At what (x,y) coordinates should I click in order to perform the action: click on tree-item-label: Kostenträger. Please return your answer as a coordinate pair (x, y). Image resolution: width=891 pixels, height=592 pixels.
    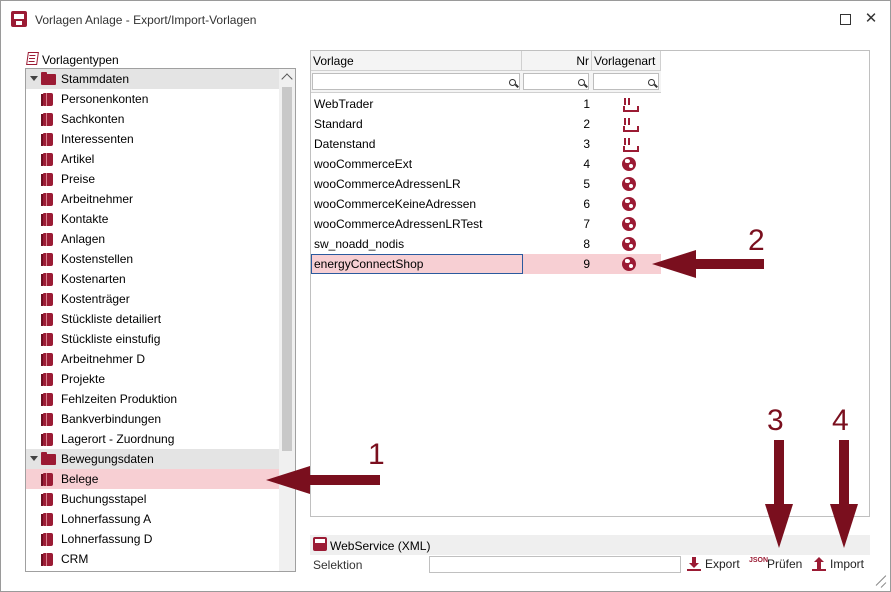
    Looking at the image, I should click on (95, 299).